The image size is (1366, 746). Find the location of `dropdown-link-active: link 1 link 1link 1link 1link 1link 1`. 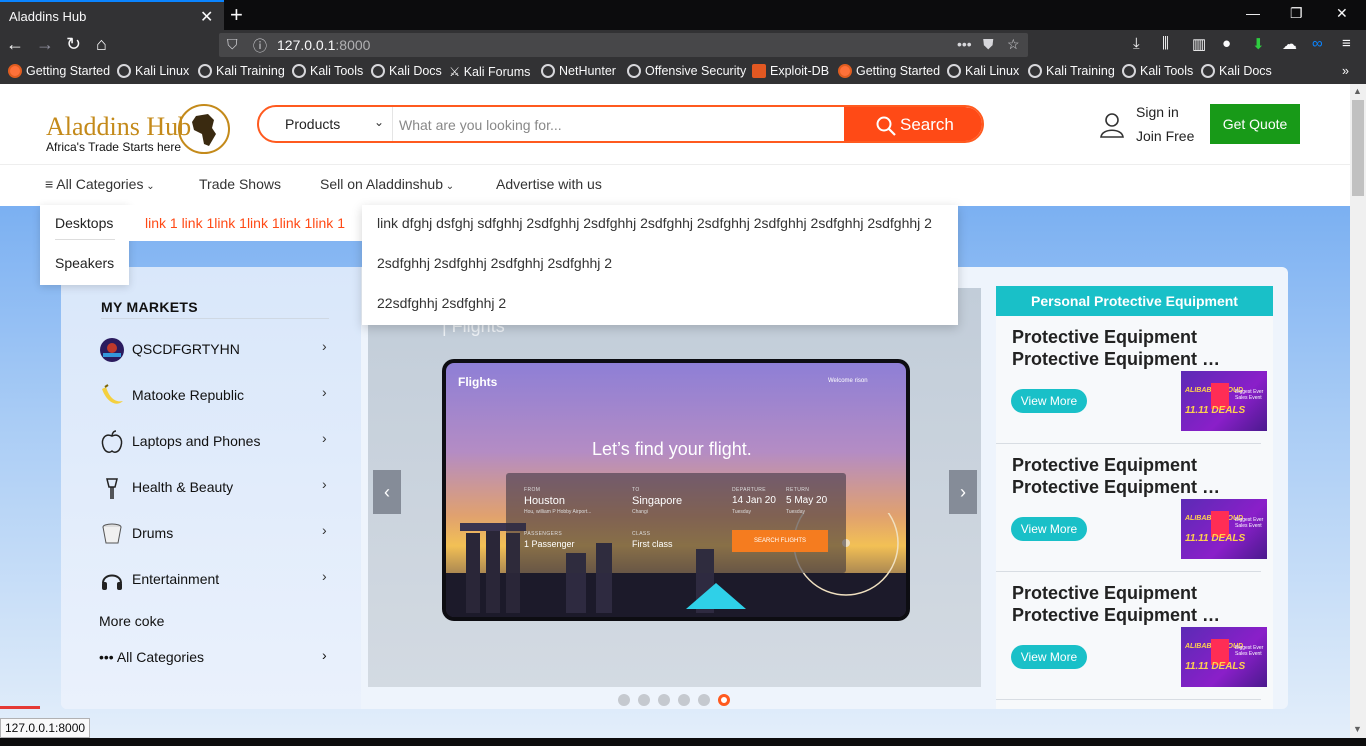

dropdown-link-active: link 1 link 1link 1link 1link 1link 1 is located at coordinates (245, 223).